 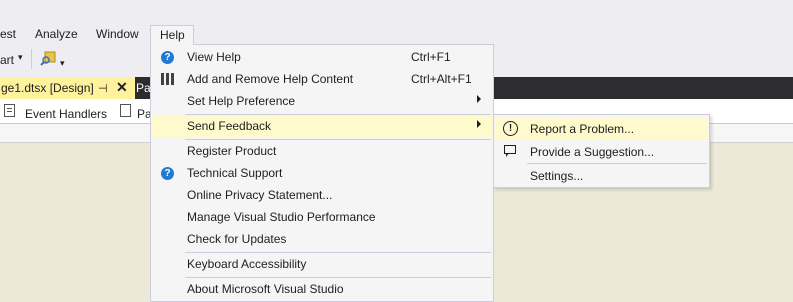 What do you see at coordinates (247, 264) in the screenshot?
I see `menu-item-label: Keyboard Accessibility` at bounding box center [247, 264].